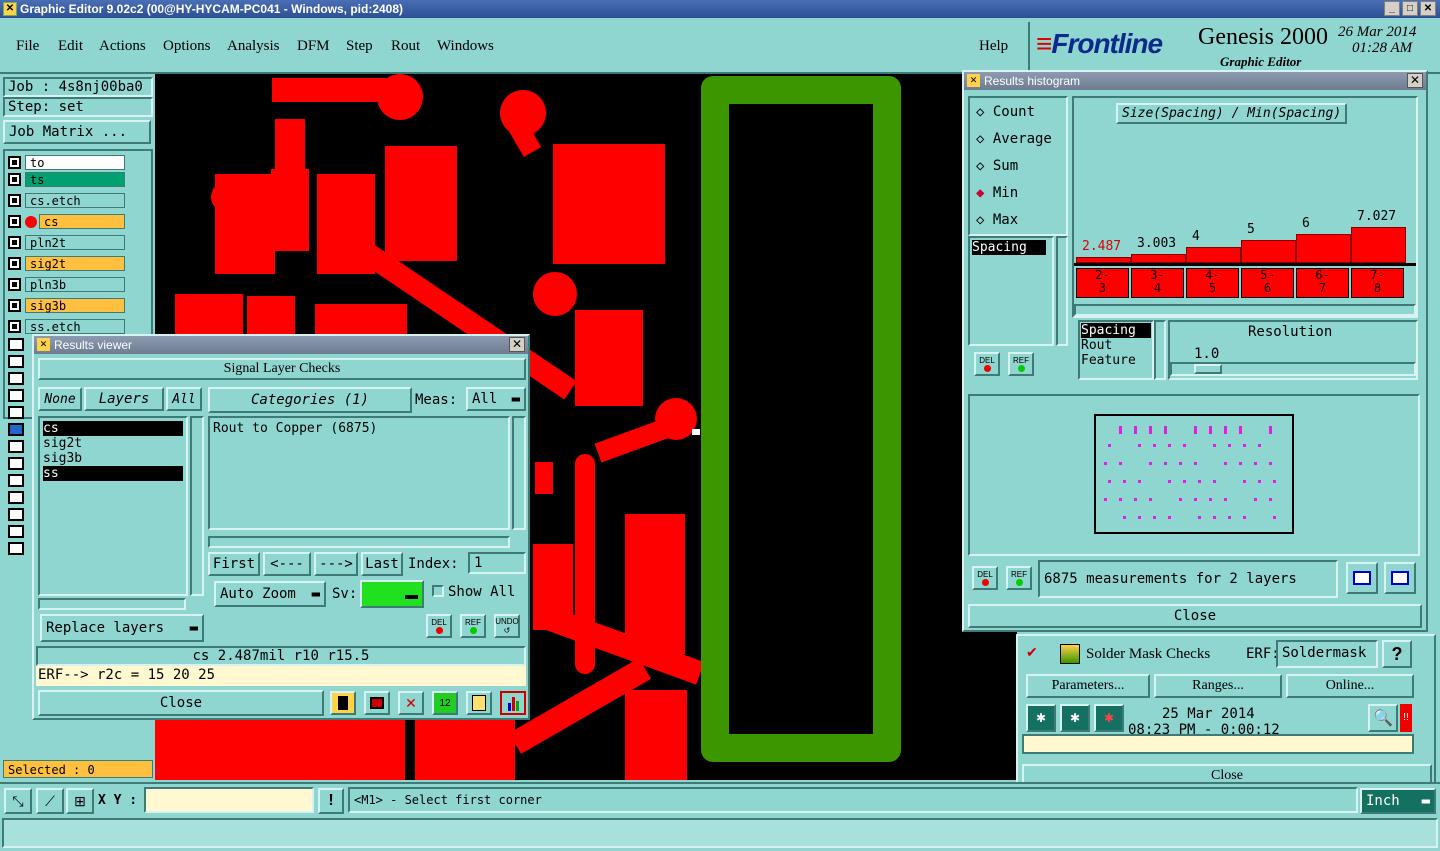 This screenshot has height=851, width=1440. I want to click on last-button: Last, so click(382, 564).